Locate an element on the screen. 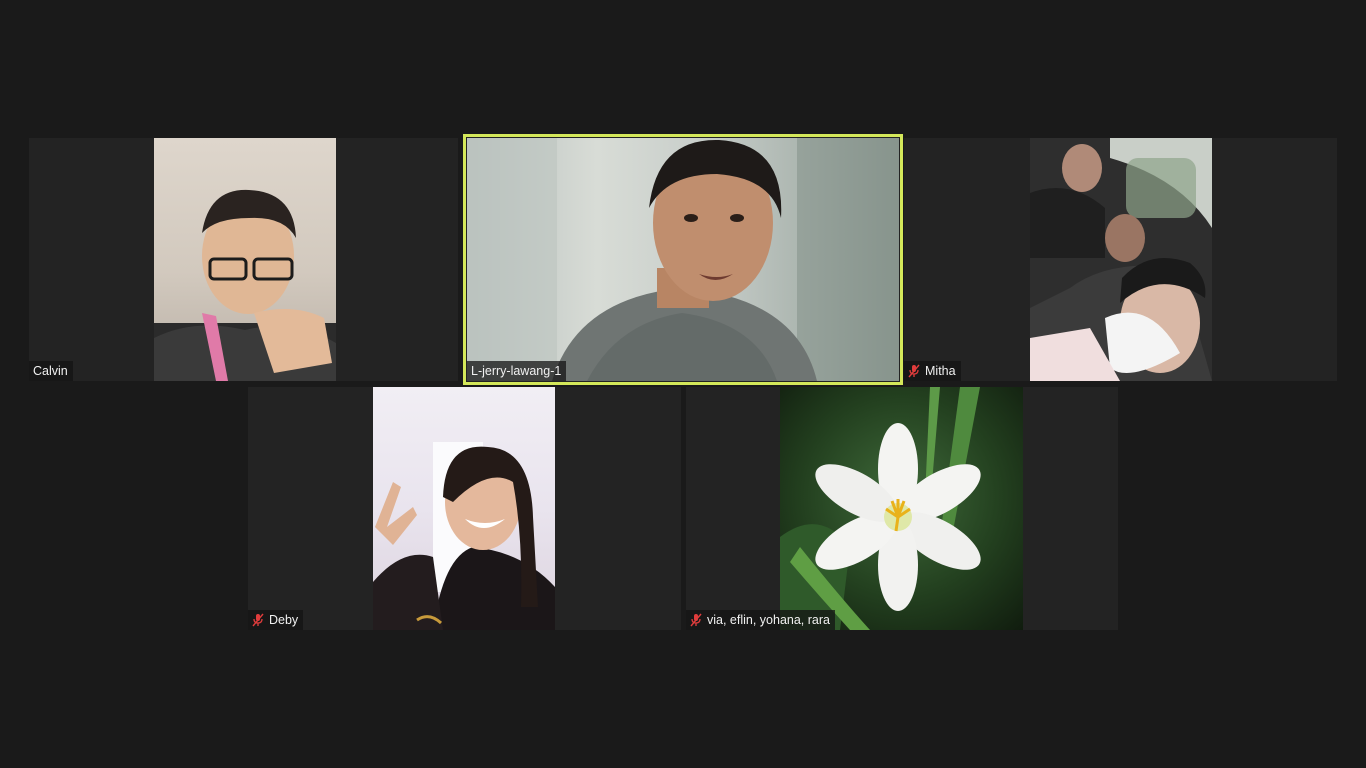 The width and height of the screenshot is (1366, 768). participant-name: Mitha is located at coordinates (940, 371).